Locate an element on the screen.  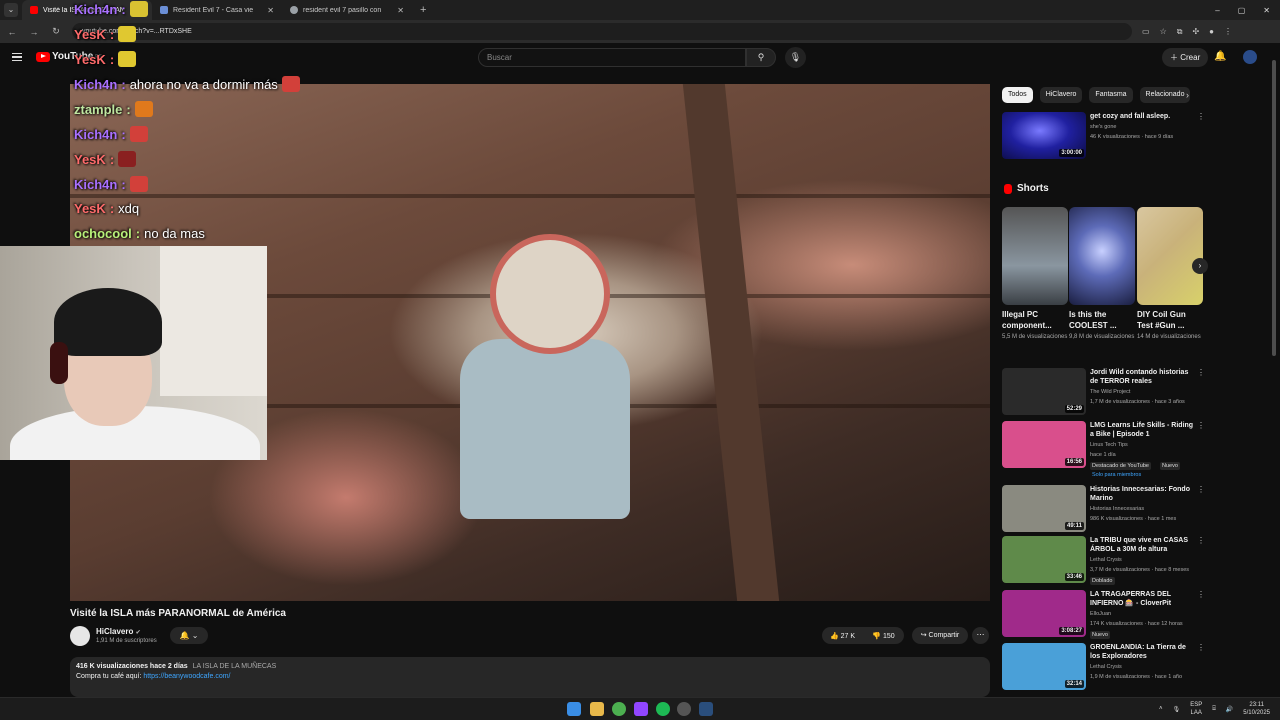
spotify-icon is located at coordinates (663, 709).